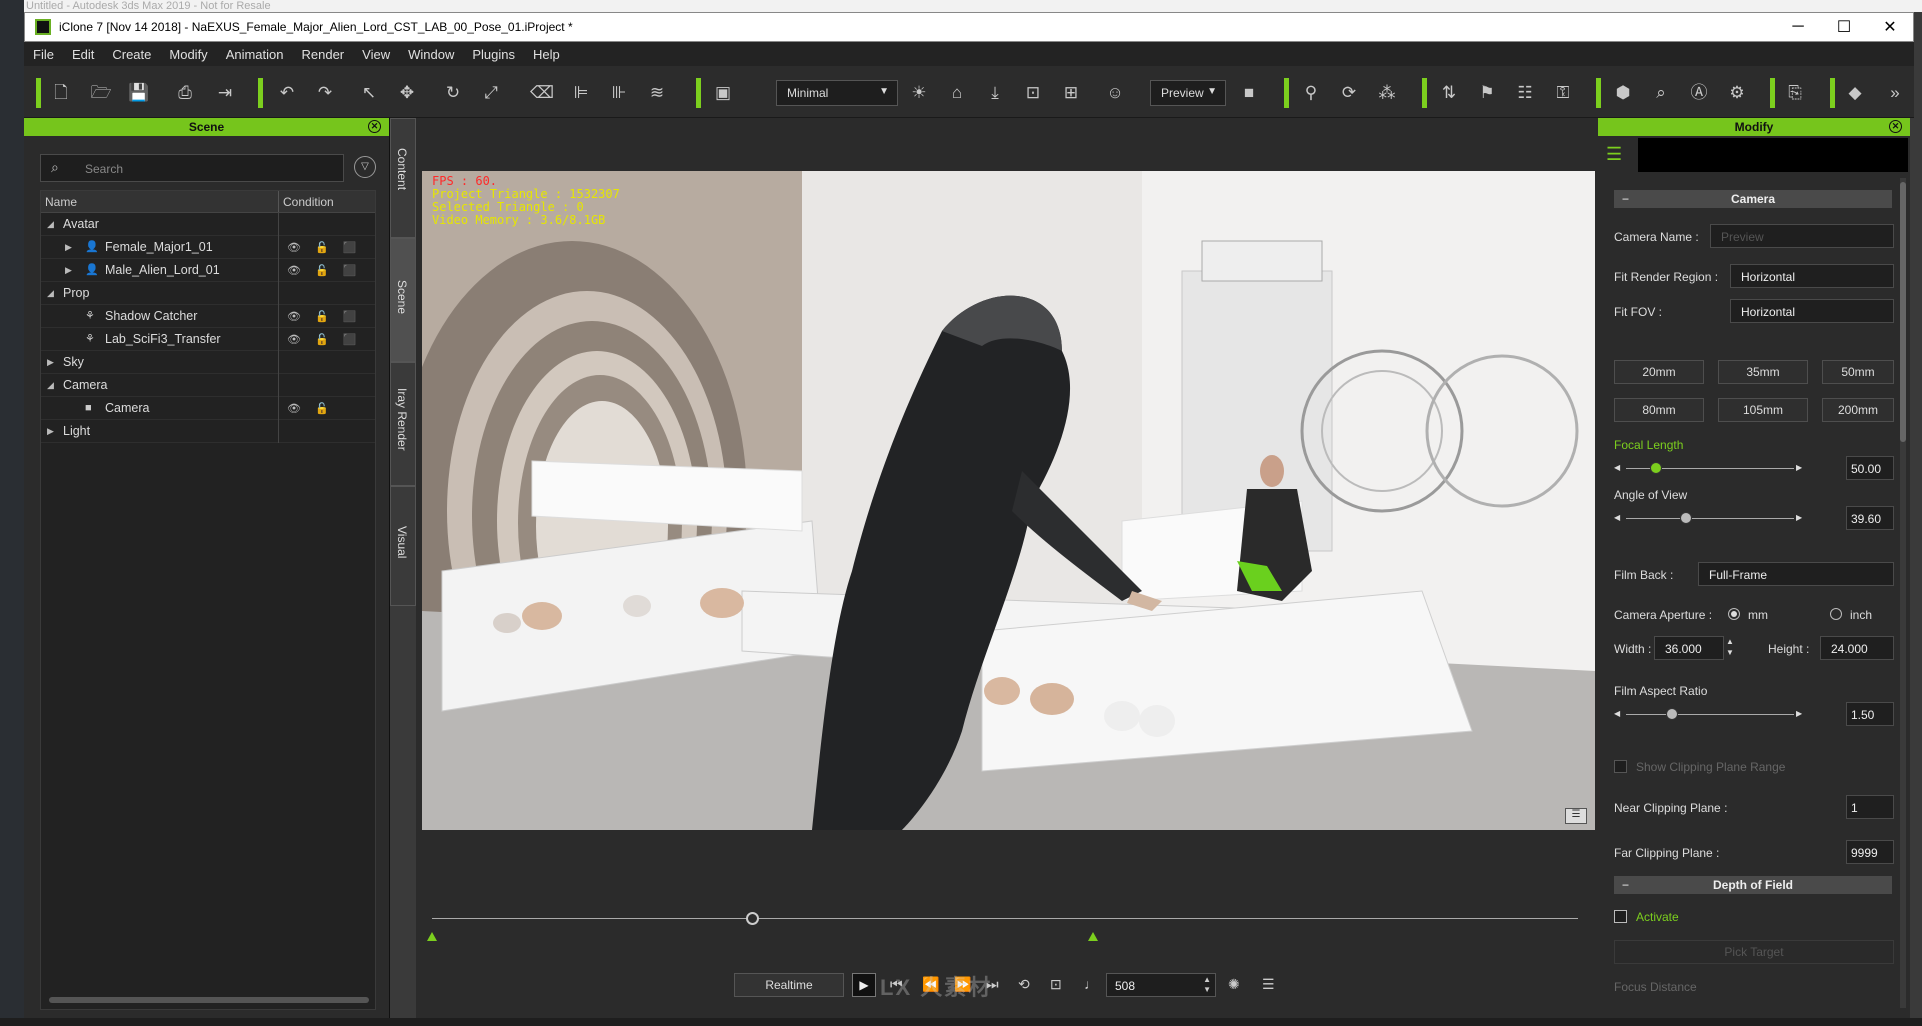 The height and width of the screenshot is (1026, 1922). Describe the element at coordinates (208, 293) in the screenshot. I see `tree-row-prop: ◢ Prop` at that location.